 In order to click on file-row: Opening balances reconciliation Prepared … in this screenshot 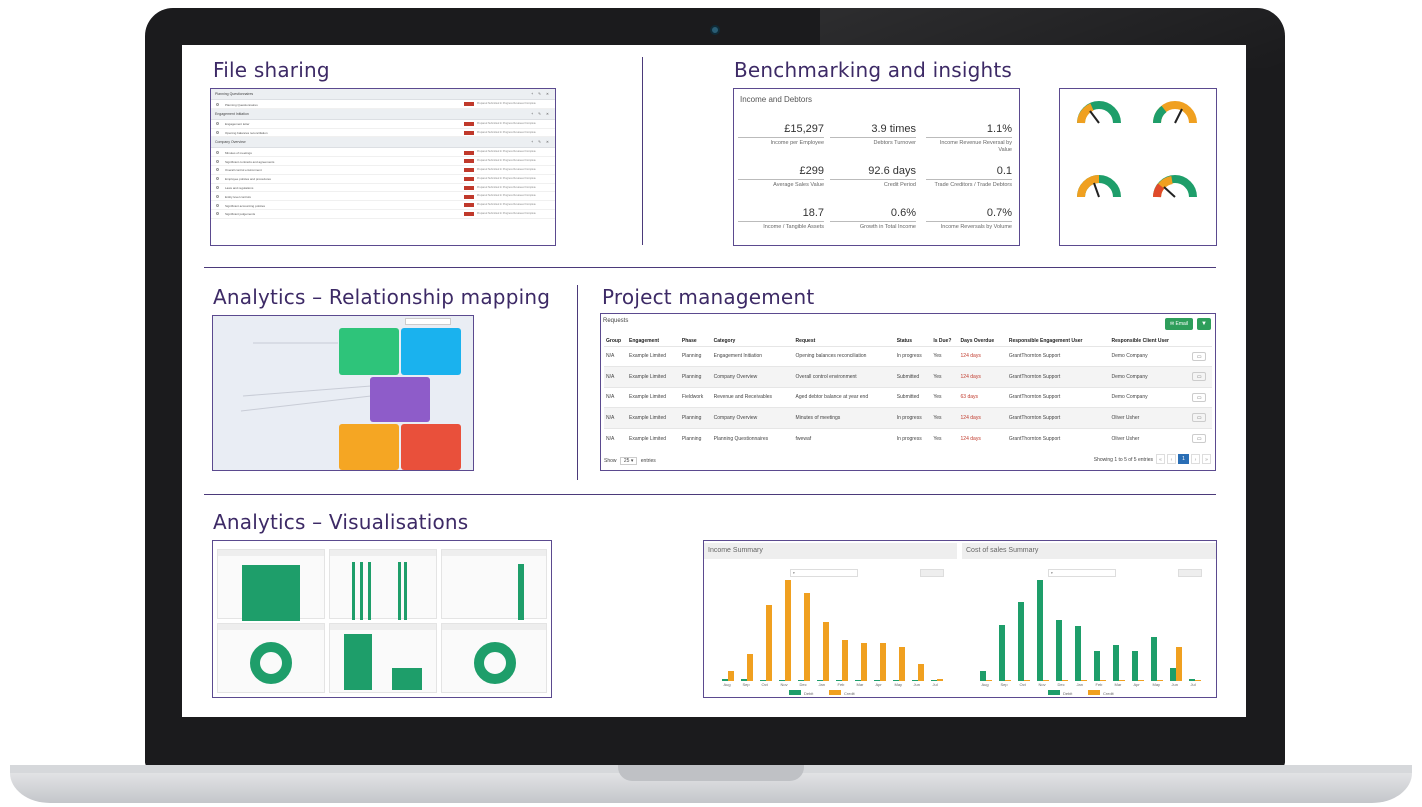, I will do `click(383, 133)`.